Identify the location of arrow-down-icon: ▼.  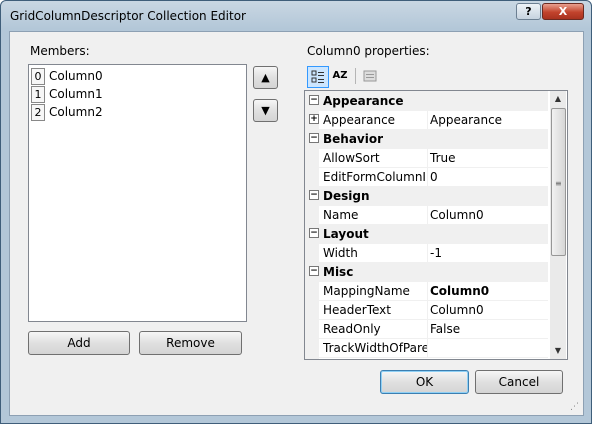
(265, 110).